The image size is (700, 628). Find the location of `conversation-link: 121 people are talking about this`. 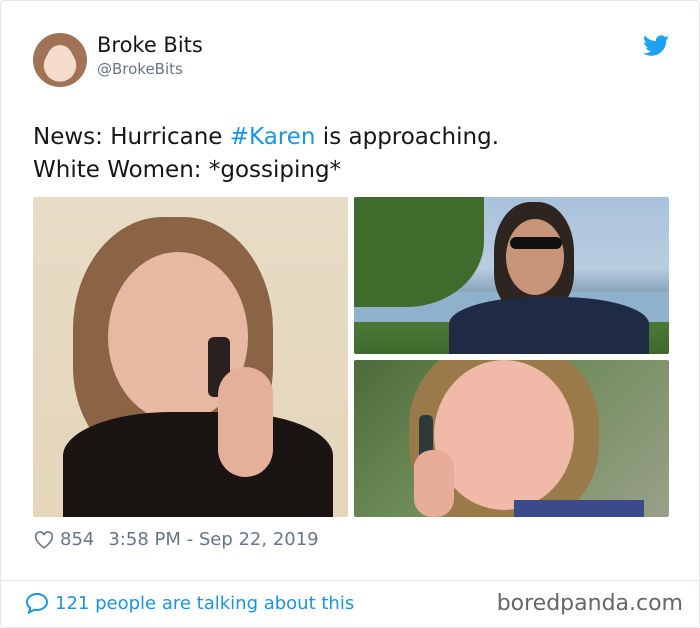

conversation-link: 121 people are talking about this is located at coordinates (189, 603).